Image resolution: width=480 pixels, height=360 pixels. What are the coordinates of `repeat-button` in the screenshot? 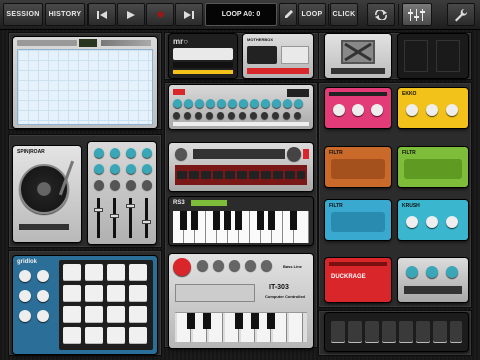 It's located at (381, 14).